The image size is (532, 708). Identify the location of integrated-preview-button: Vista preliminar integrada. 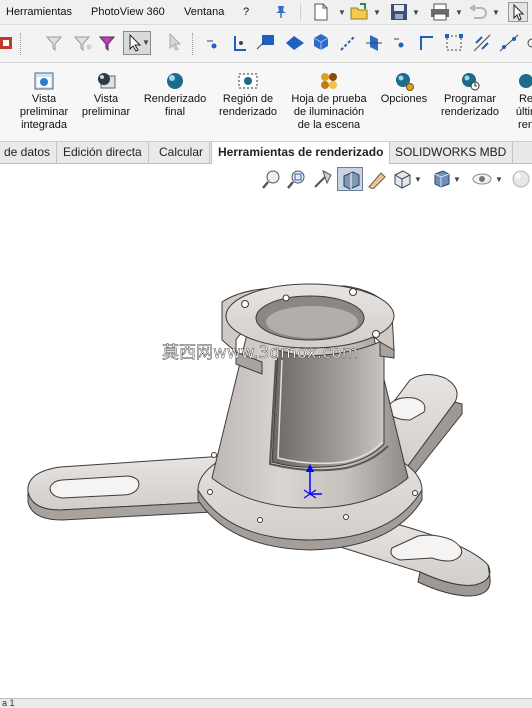
(44, 102).